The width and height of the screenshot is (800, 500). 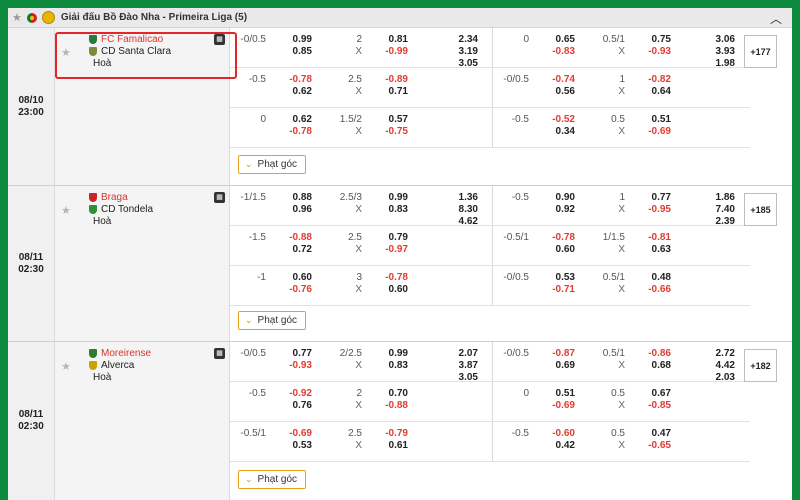 I want to click on handicap-away-odds: 0.72, so click(x=293, y=250).